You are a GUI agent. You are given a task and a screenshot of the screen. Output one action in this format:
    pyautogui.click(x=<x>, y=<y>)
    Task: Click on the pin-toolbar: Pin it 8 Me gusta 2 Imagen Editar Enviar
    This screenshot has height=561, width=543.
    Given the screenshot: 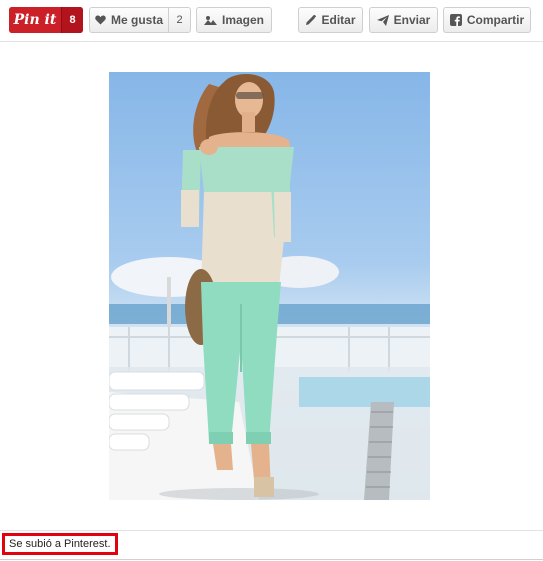 What is the action you would take?
    pyautogui.click(x=271, y=21)
    